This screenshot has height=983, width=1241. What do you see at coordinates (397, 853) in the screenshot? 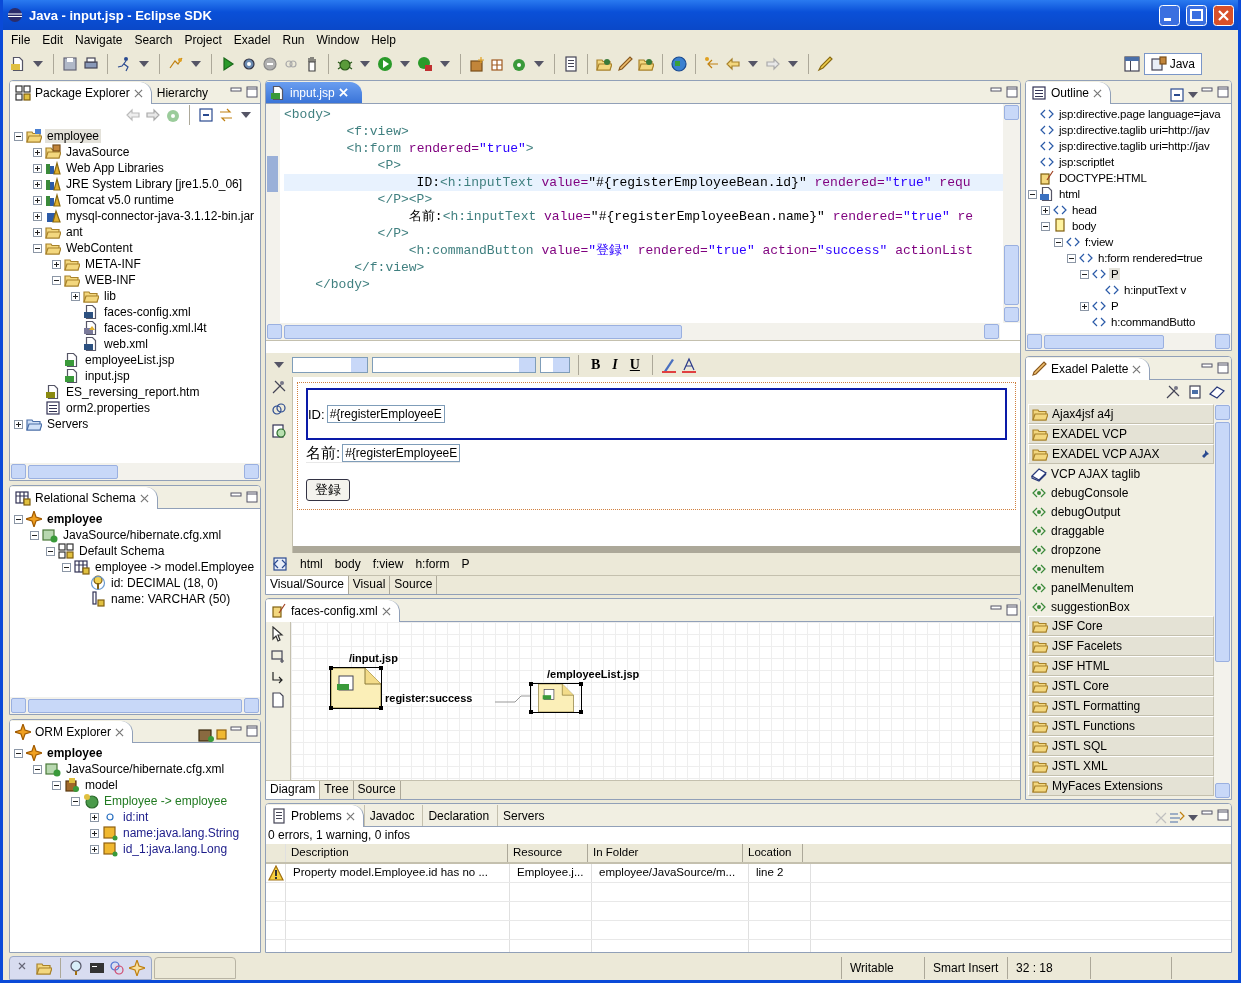
I see `column-header: Description` at bounding box center [397, 853].